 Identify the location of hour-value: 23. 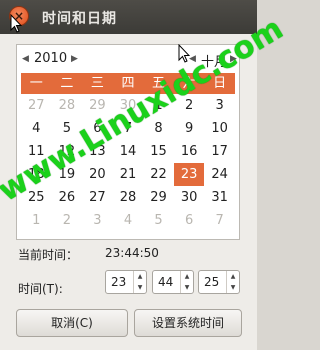
(119, 282).